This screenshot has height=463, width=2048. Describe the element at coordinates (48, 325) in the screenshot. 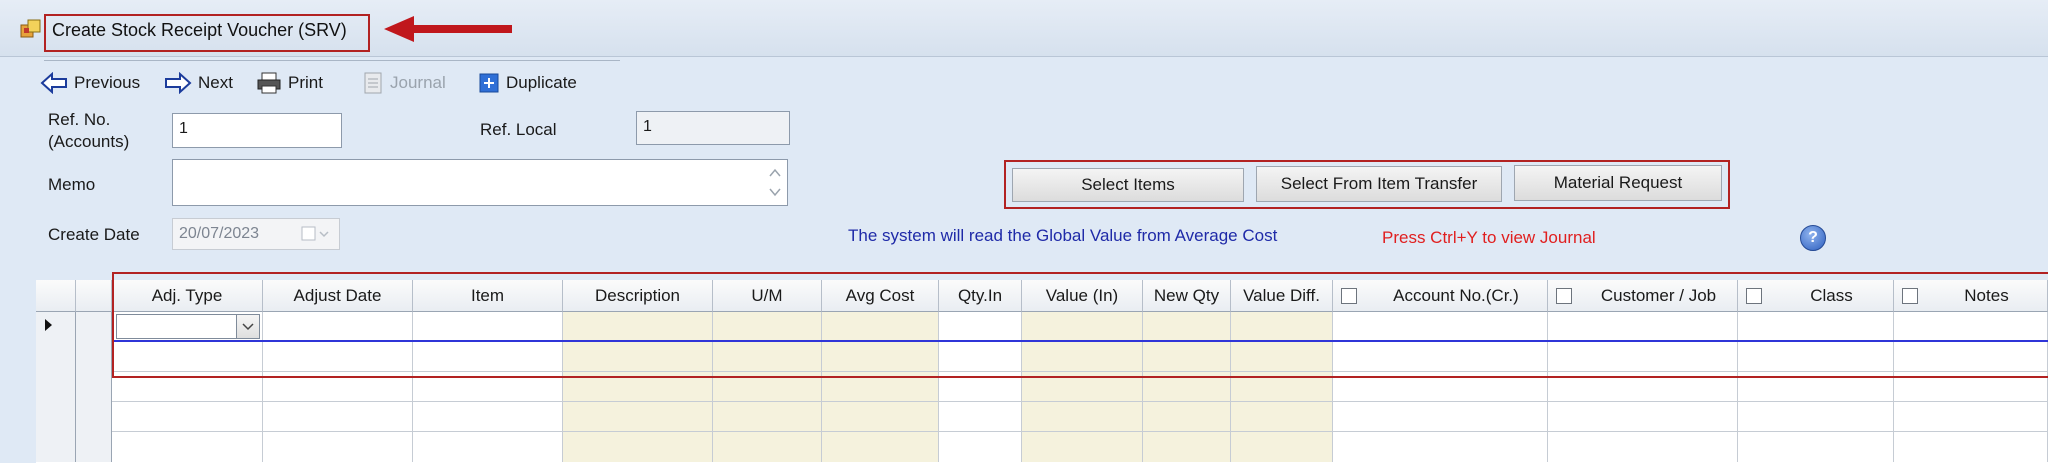

I see `current-row-indicator-icon` at that location.